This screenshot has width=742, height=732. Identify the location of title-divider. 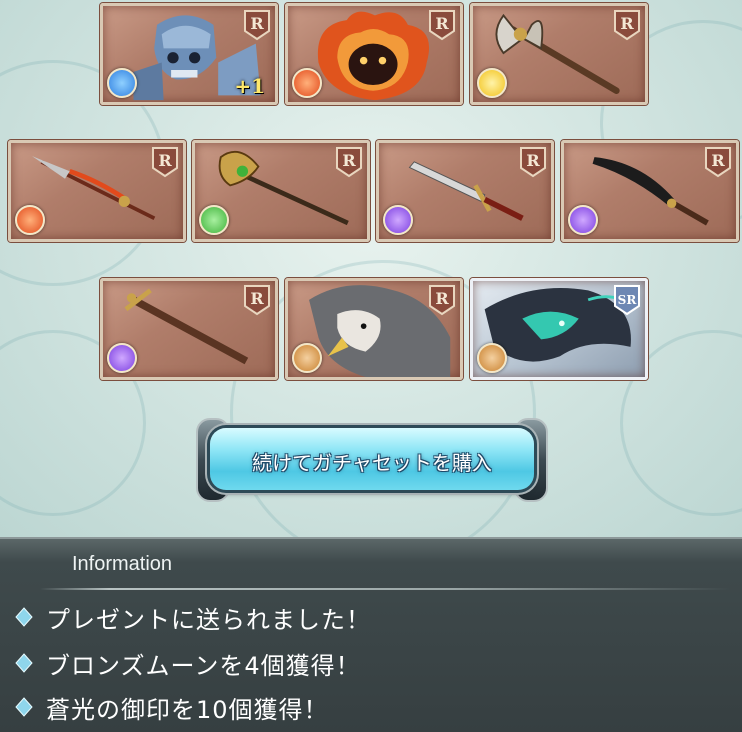
(385, 589).